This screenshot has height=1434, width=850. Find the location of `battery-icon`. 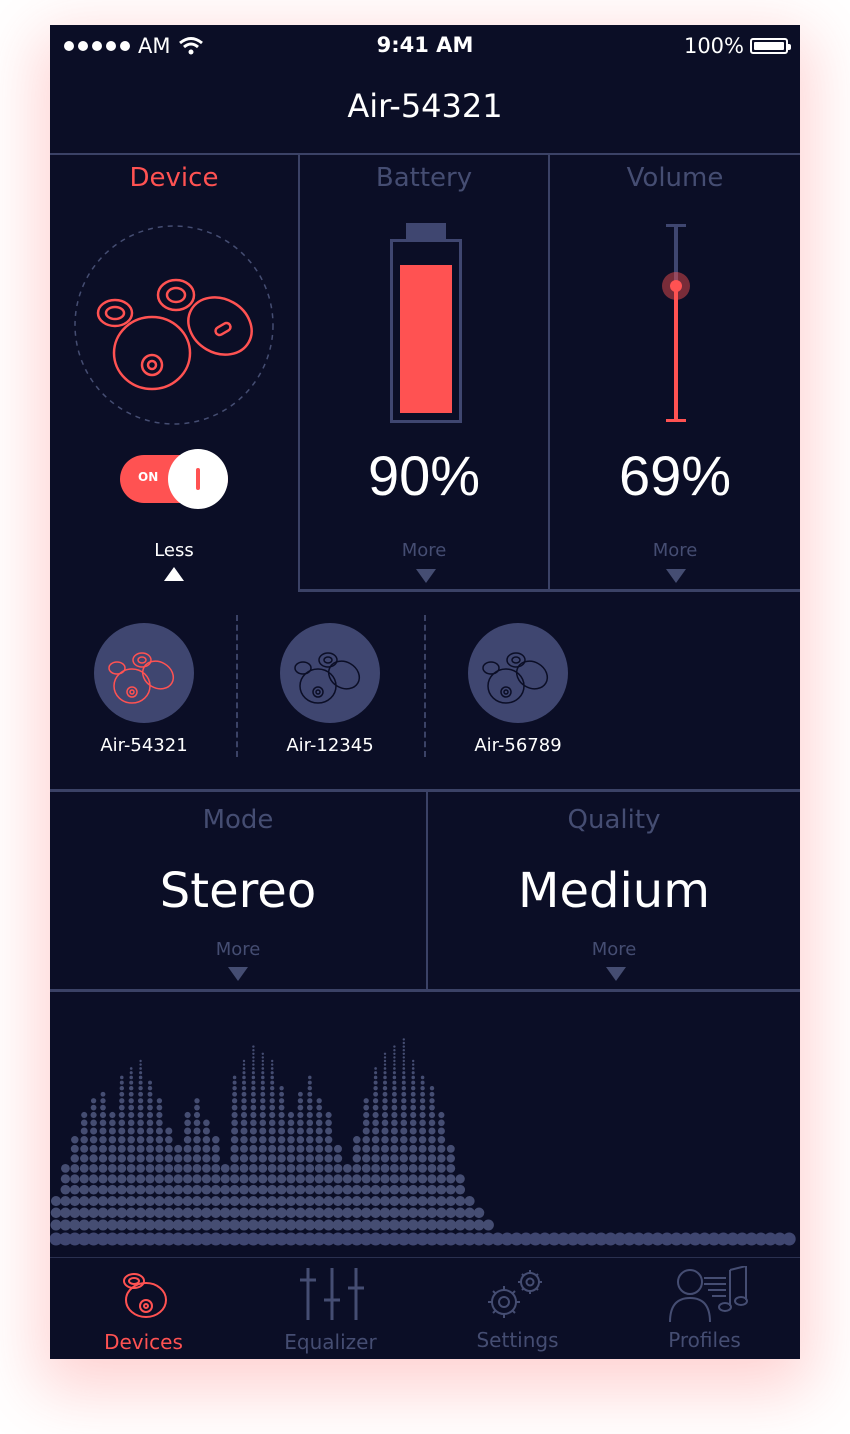

battery-icon is located at coordinates (770, 46).